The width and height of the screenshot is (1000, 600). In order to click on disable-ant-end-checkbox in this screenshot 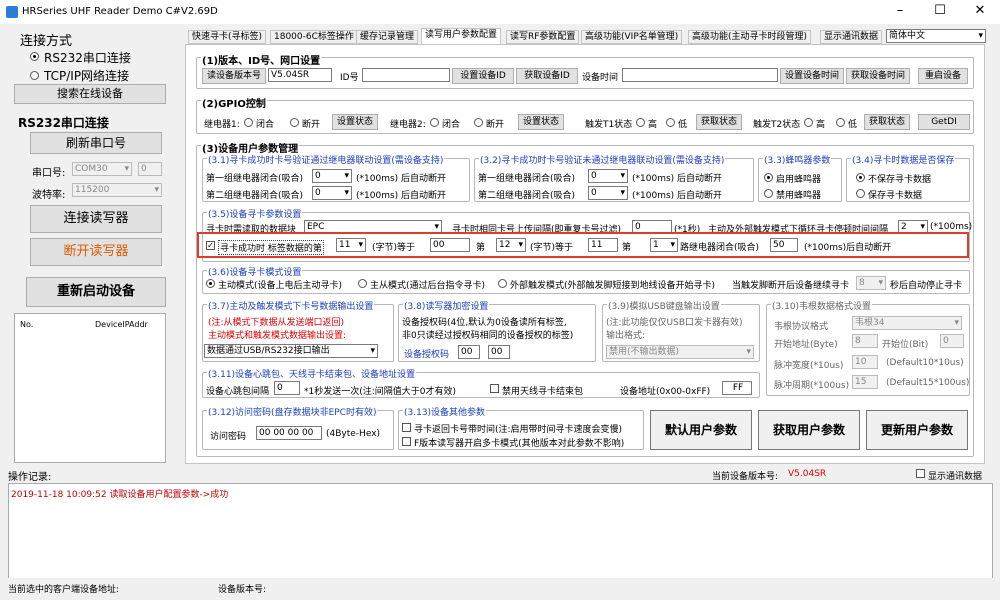, I will do `click(494, 388)`.